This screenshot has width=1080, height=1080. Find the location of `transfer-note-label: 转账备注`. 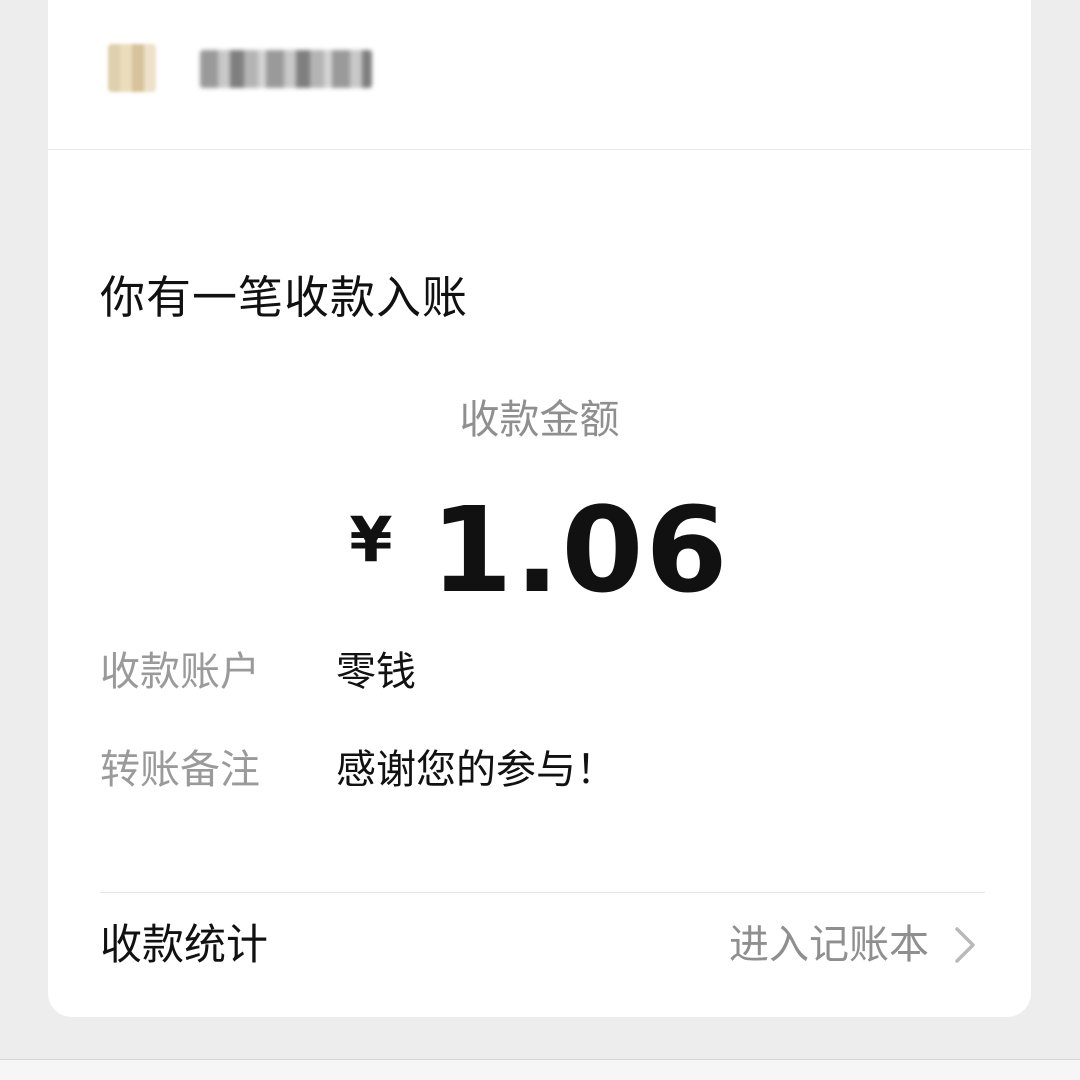

transfer-note-label: 转账备注 is located at coordinates (180, 770).